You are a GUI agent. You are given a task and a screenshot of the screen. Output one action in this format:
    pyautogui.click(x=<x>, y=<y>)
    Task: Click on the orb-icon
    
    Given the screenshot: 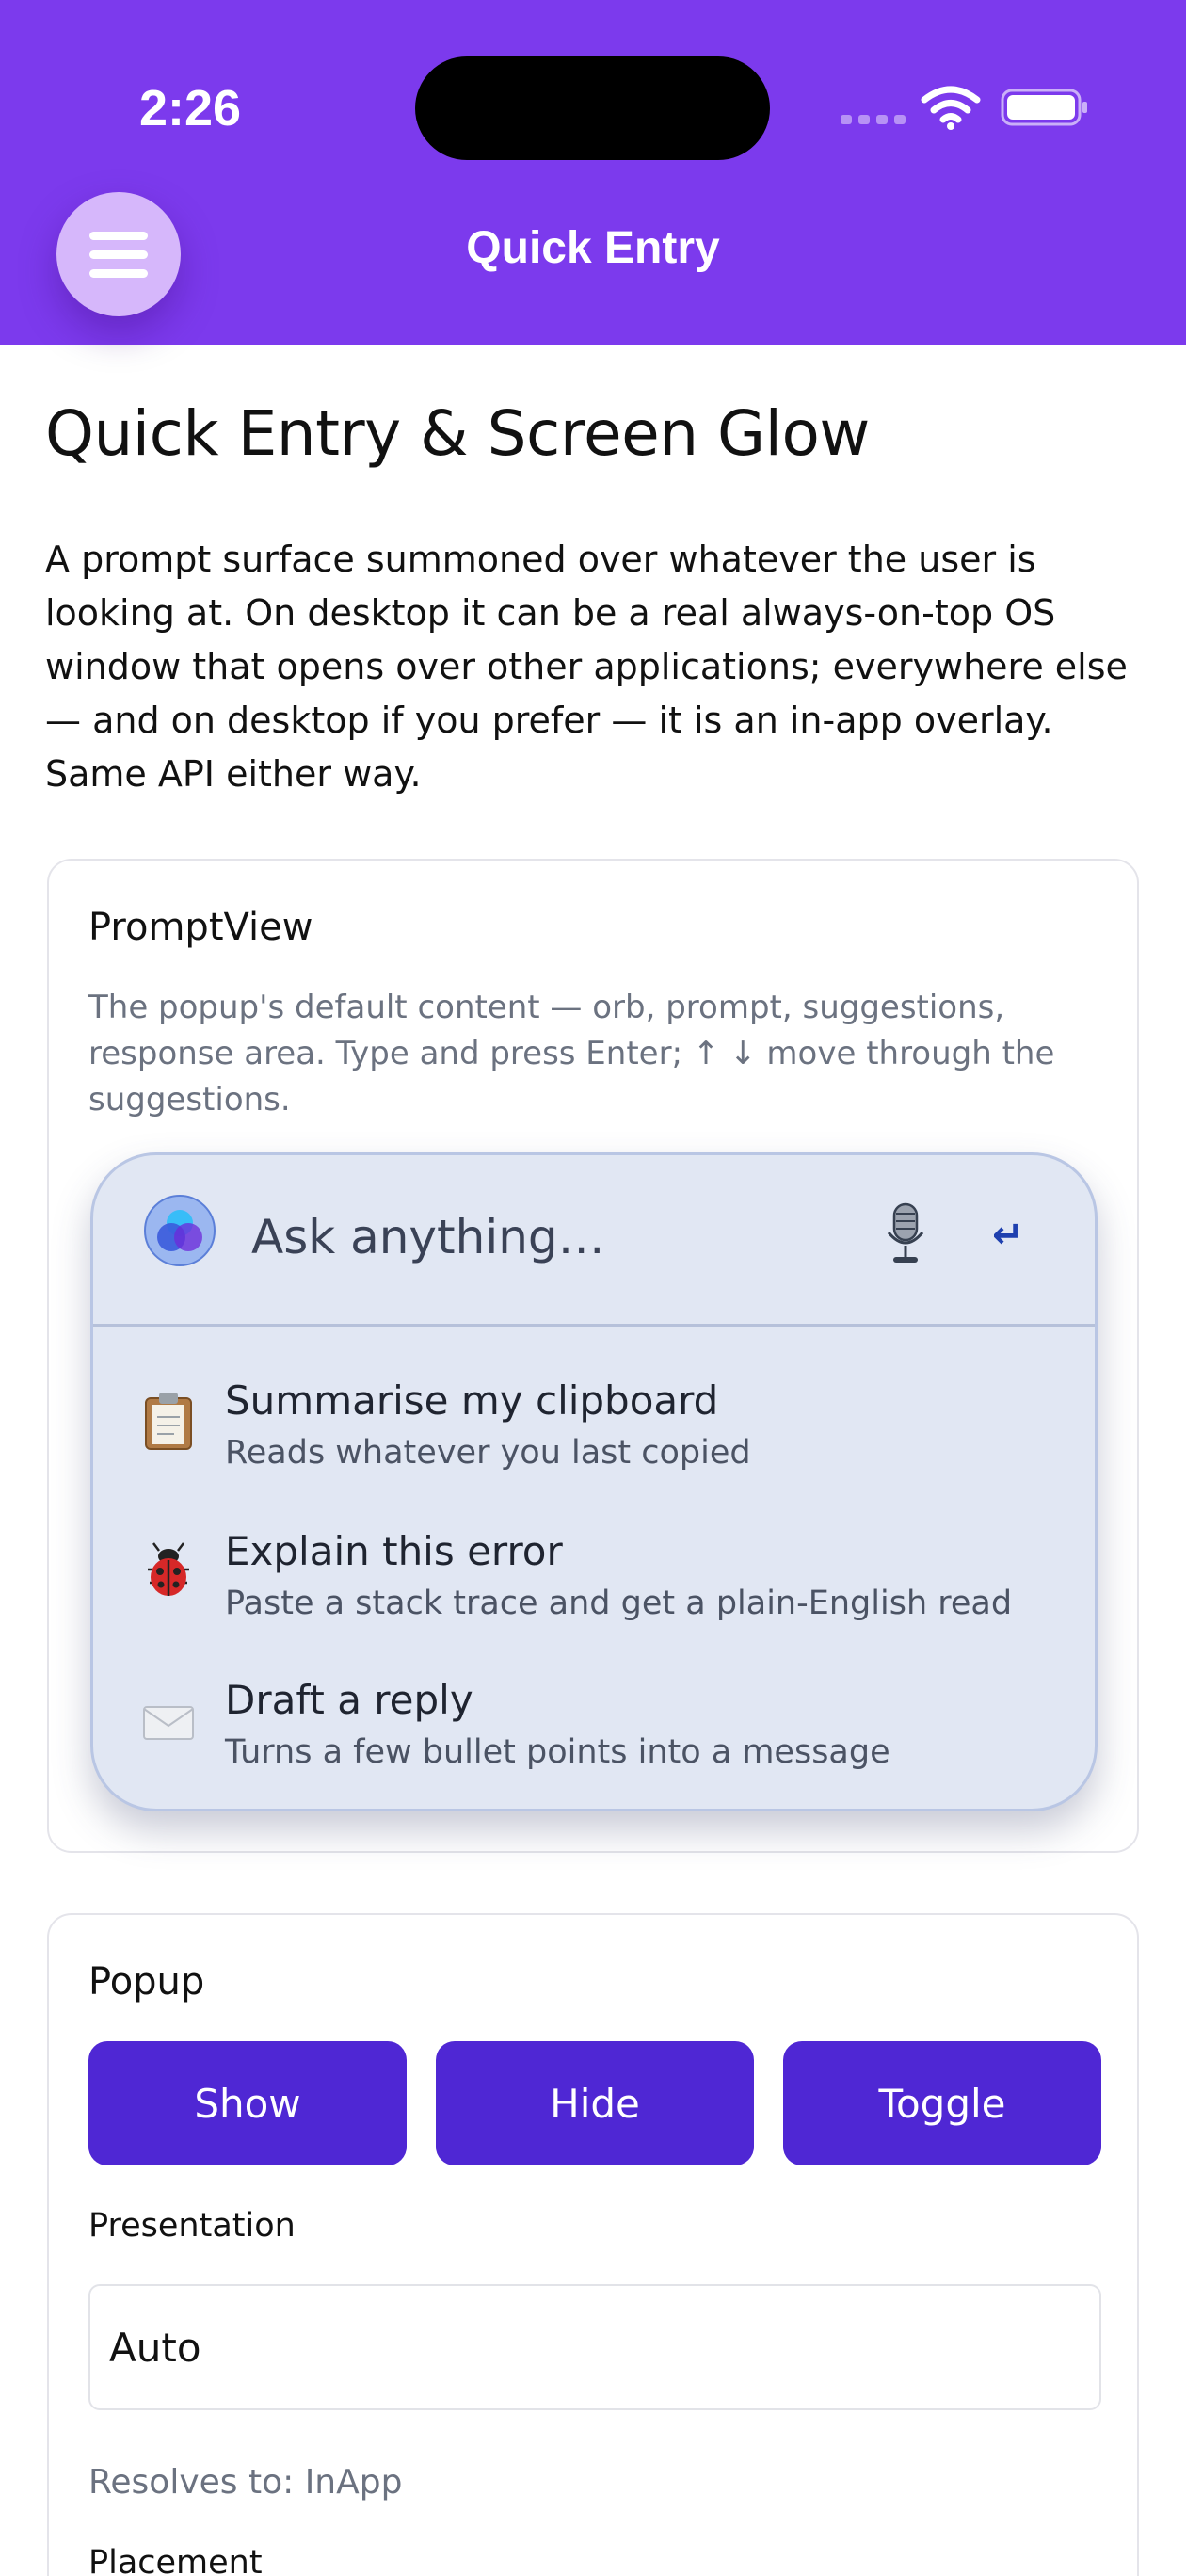 What is the action you would take?
    pyautogui.click(x=180, y=1230)
    